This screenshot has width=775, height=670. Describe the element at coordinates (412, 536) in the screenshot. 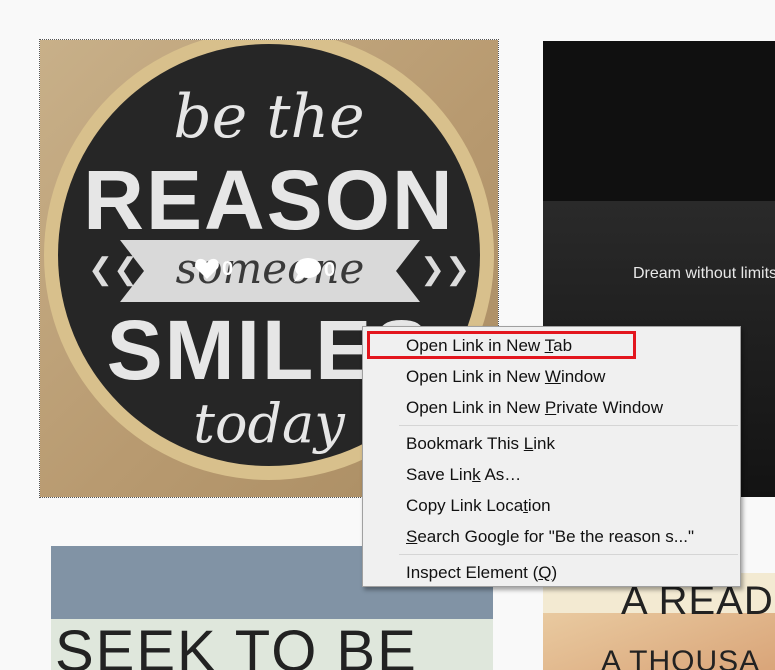

I see `access-key: S` at that location.